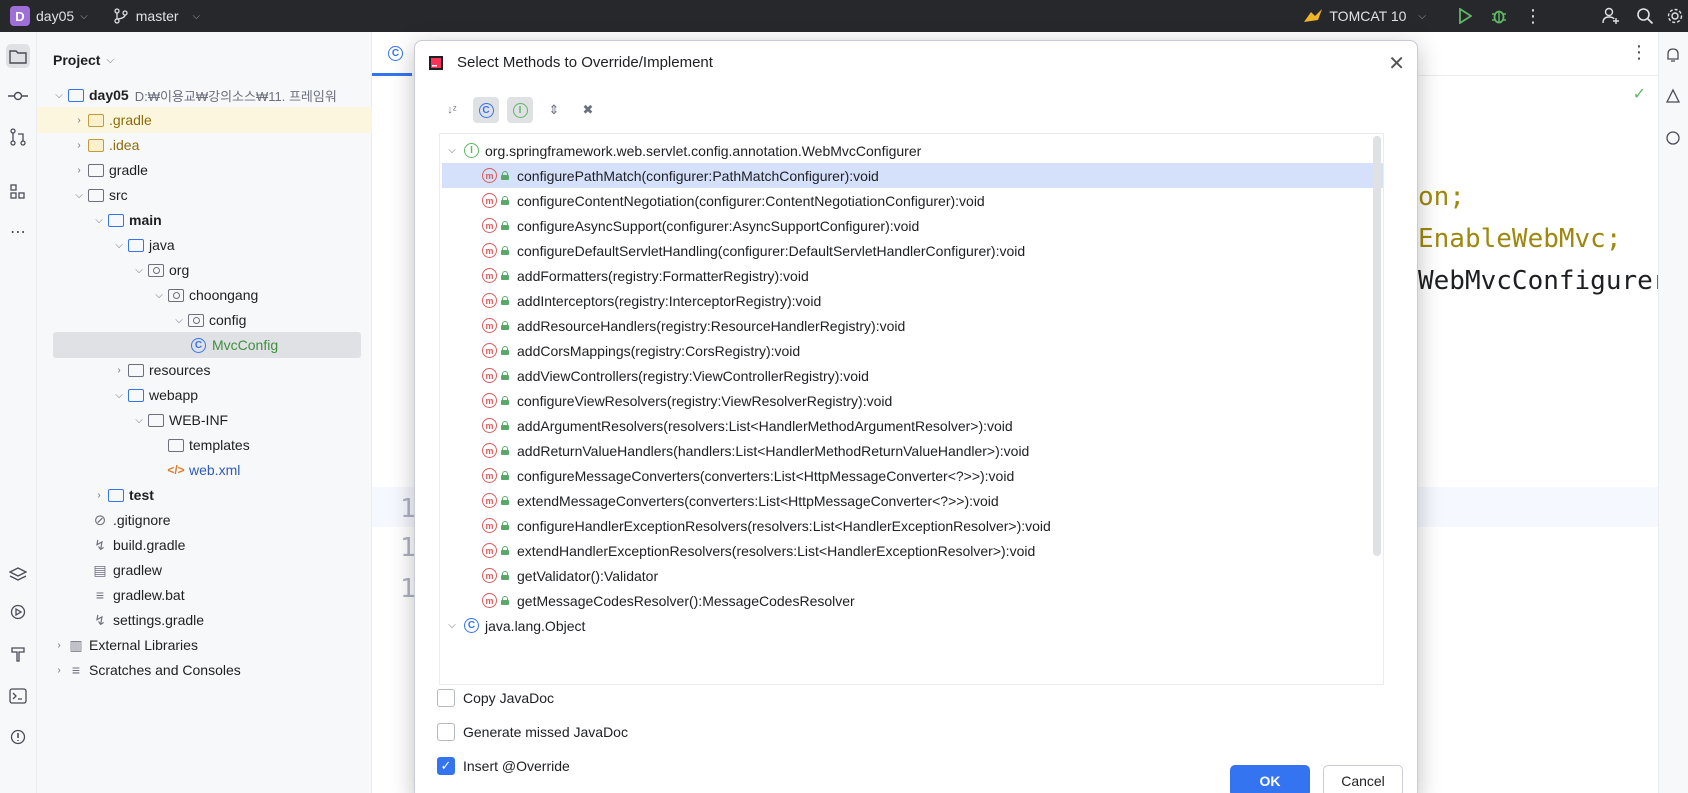 The image size is (1688, 793). What do you see at coordinates (204, 670) in the screenshot?
I see `tree-item-scratches: › ≡ Scratches and Consoles` at bounding box center [204, 670].